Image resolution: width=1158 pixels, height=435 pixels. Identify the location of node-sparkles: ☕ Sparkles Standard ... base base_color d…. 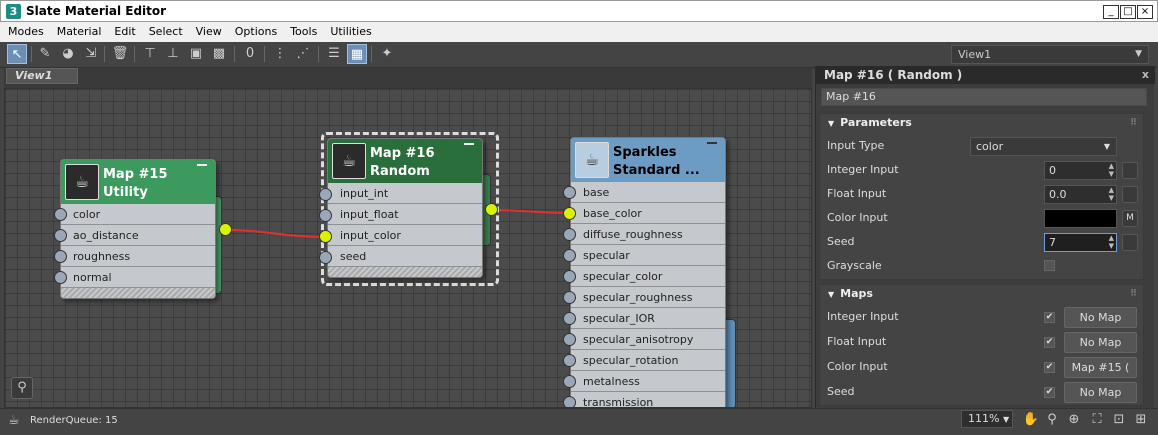
(648, 272).